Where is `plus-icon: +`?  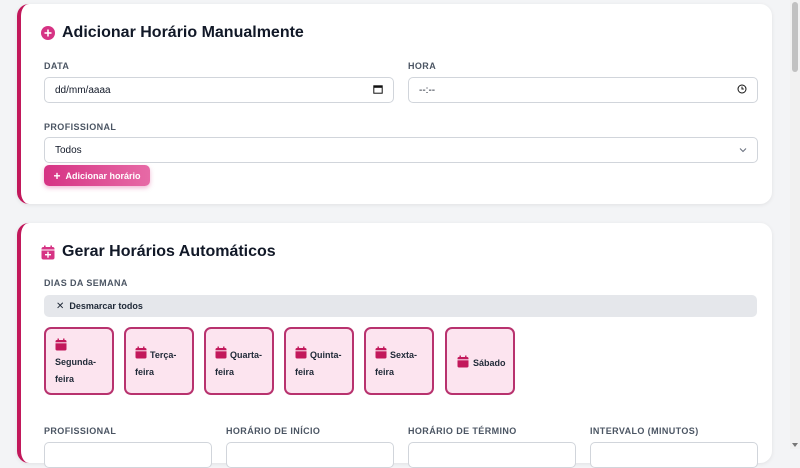 plus-icon: + is located at coordinates (57, 175).